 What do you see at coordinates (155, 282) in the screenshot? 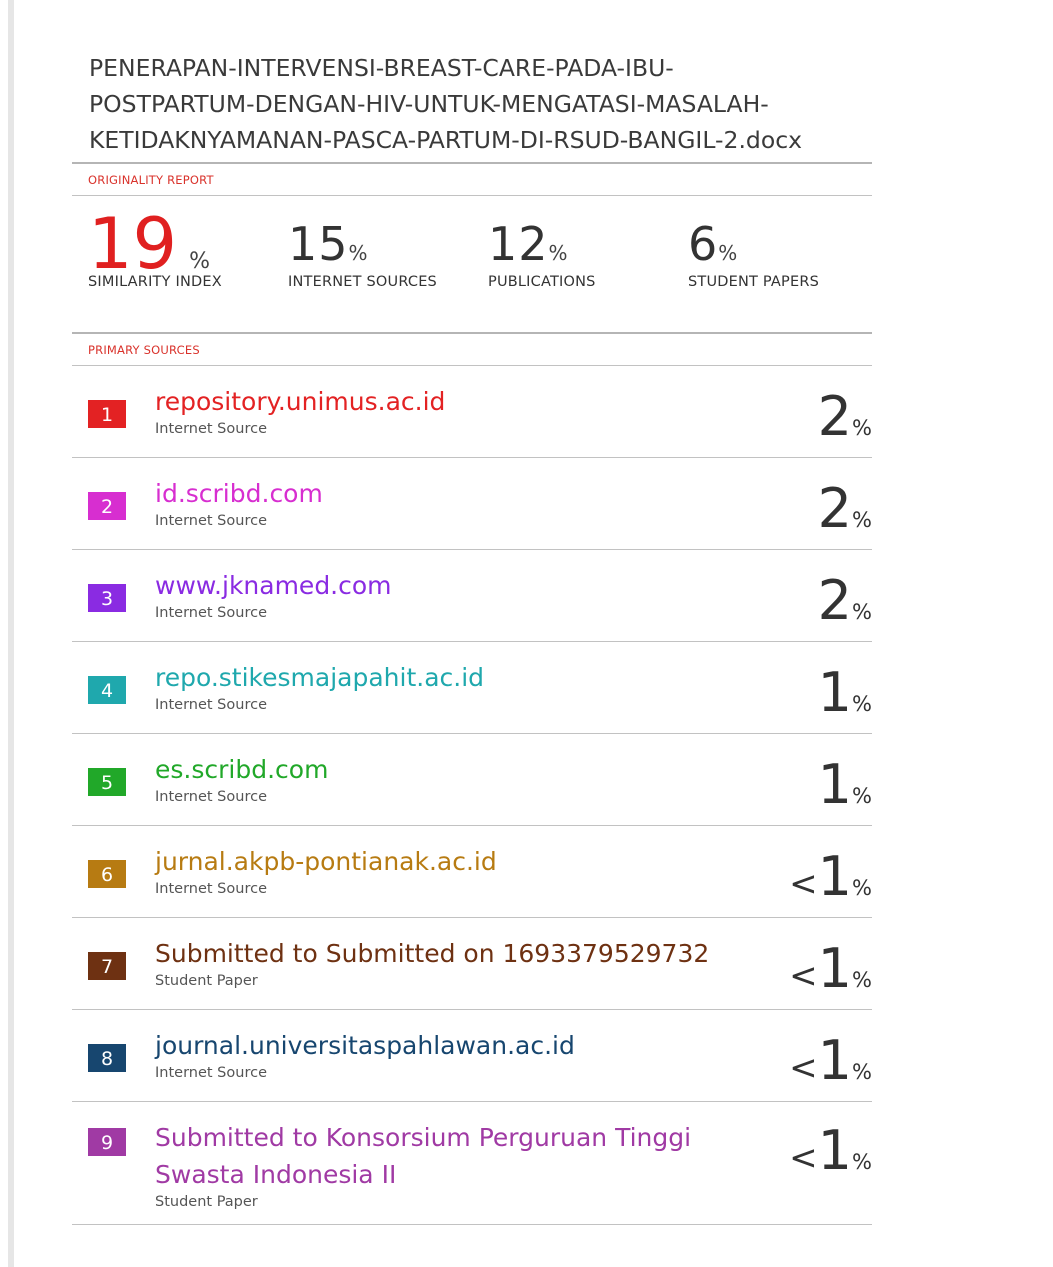
I see `similarity-index-label: SIMILARITY INDEX` at bounding box center [155, 282].